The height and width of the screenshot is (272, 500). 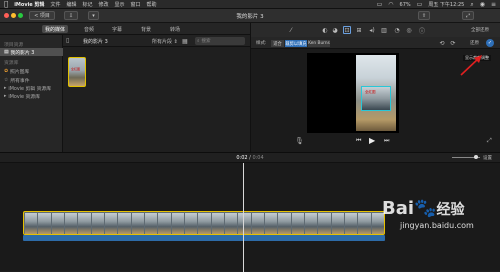 I want to click on clock: 周五 下午12:25, so click(x=446, y=4).